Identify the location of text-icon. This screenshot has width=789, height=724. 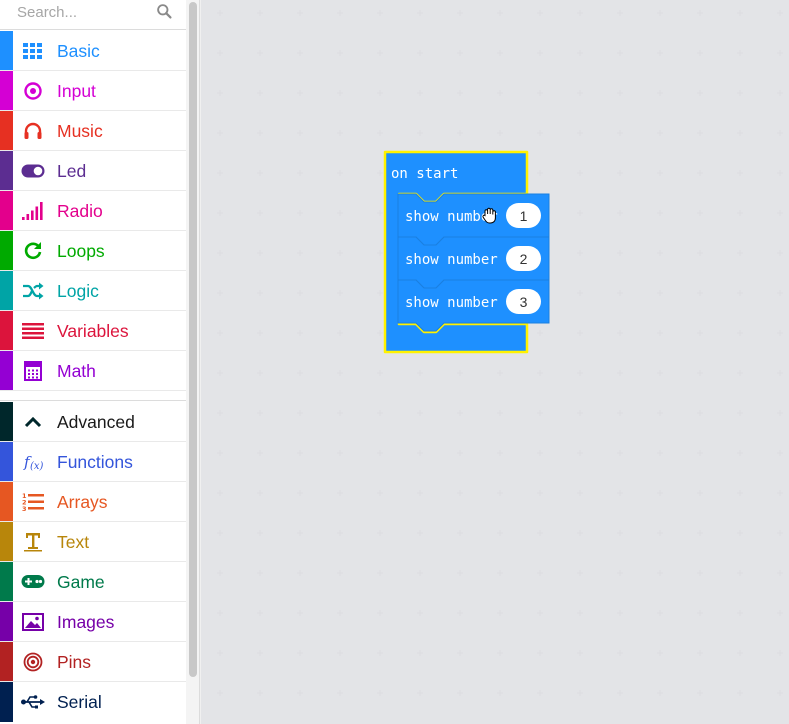
(33, 542).